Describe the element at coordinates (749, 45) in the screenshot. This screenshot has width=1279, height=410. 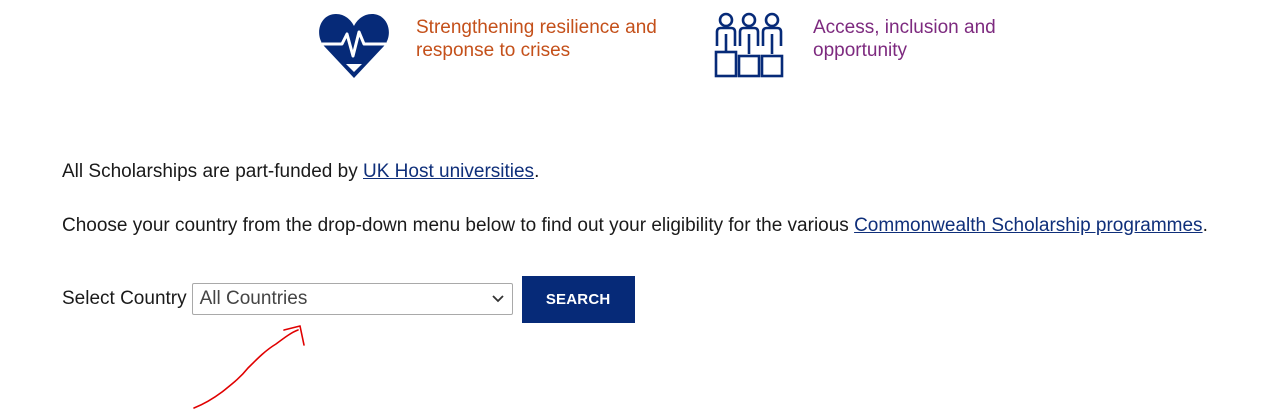
I see `people-group-icon` at that location.